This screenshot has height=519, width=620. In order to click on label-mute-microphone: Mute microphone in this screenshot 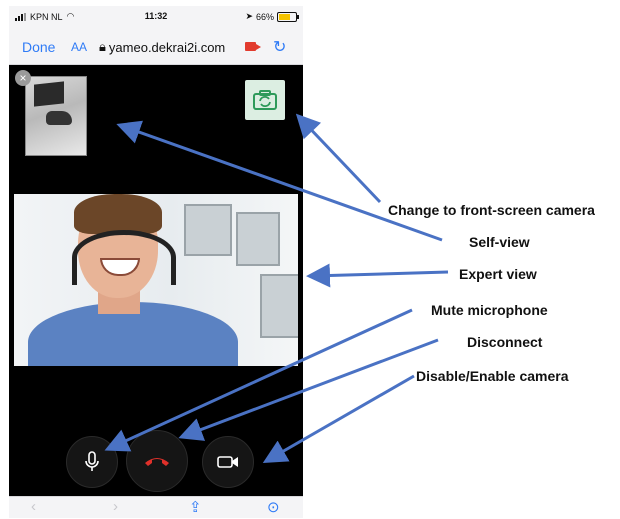, I will do `click(489, 310)`.